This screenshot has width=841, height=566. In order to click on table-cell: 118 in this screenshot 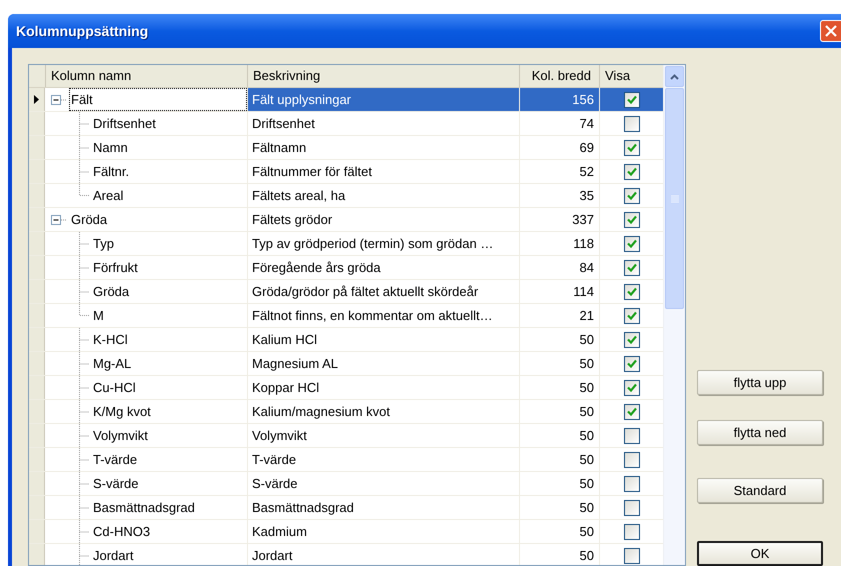, I will do `click(559, 243)`.